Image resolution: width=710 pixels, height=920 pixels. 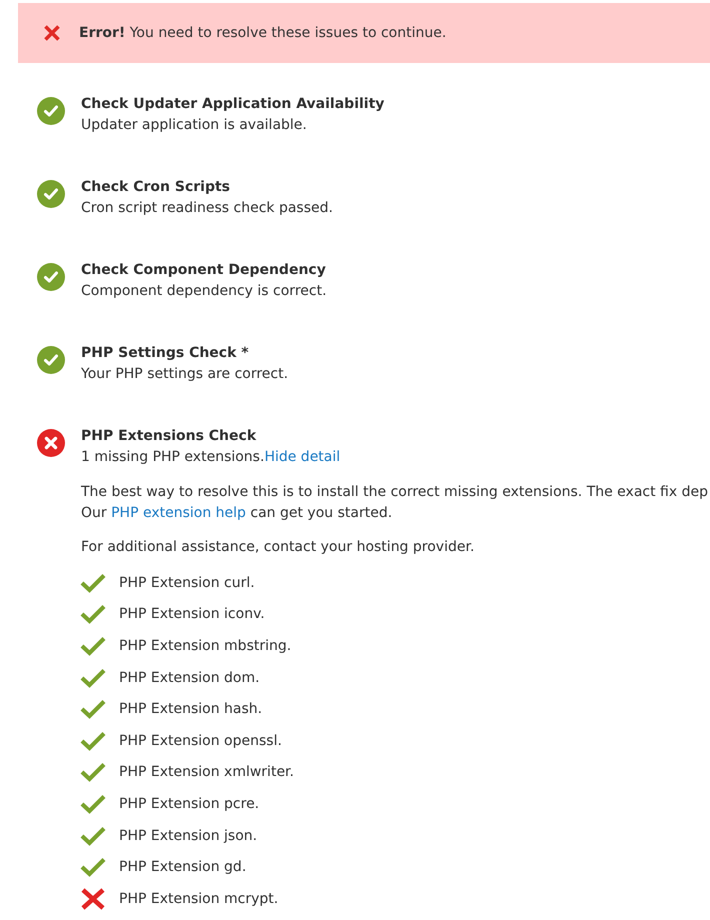 I want to click on extension-label: PHP Extension openssl., so click(x=200, y=740).